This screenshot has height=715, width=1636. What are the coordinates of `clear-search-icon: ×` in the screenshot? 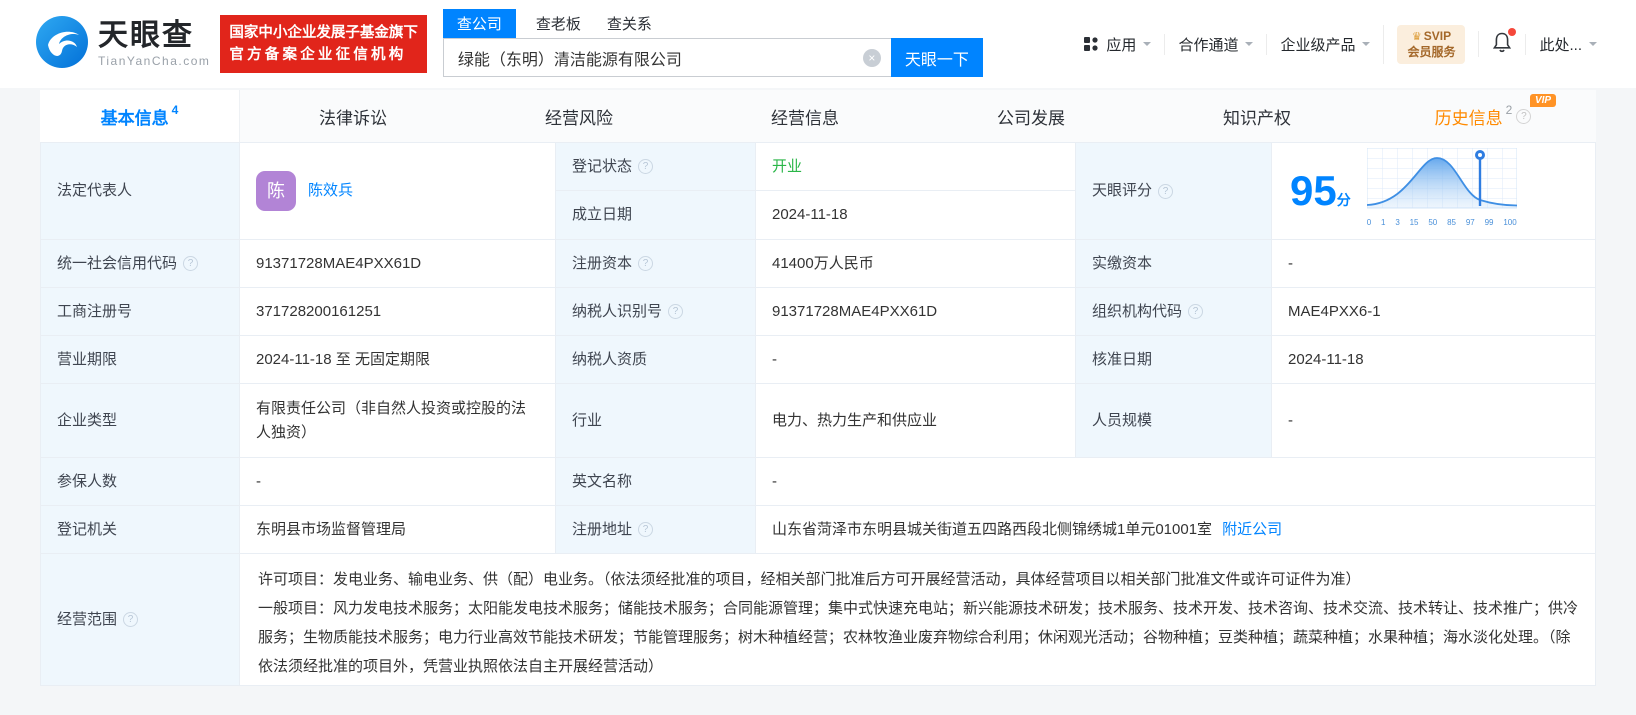 It's located at (871, 57).